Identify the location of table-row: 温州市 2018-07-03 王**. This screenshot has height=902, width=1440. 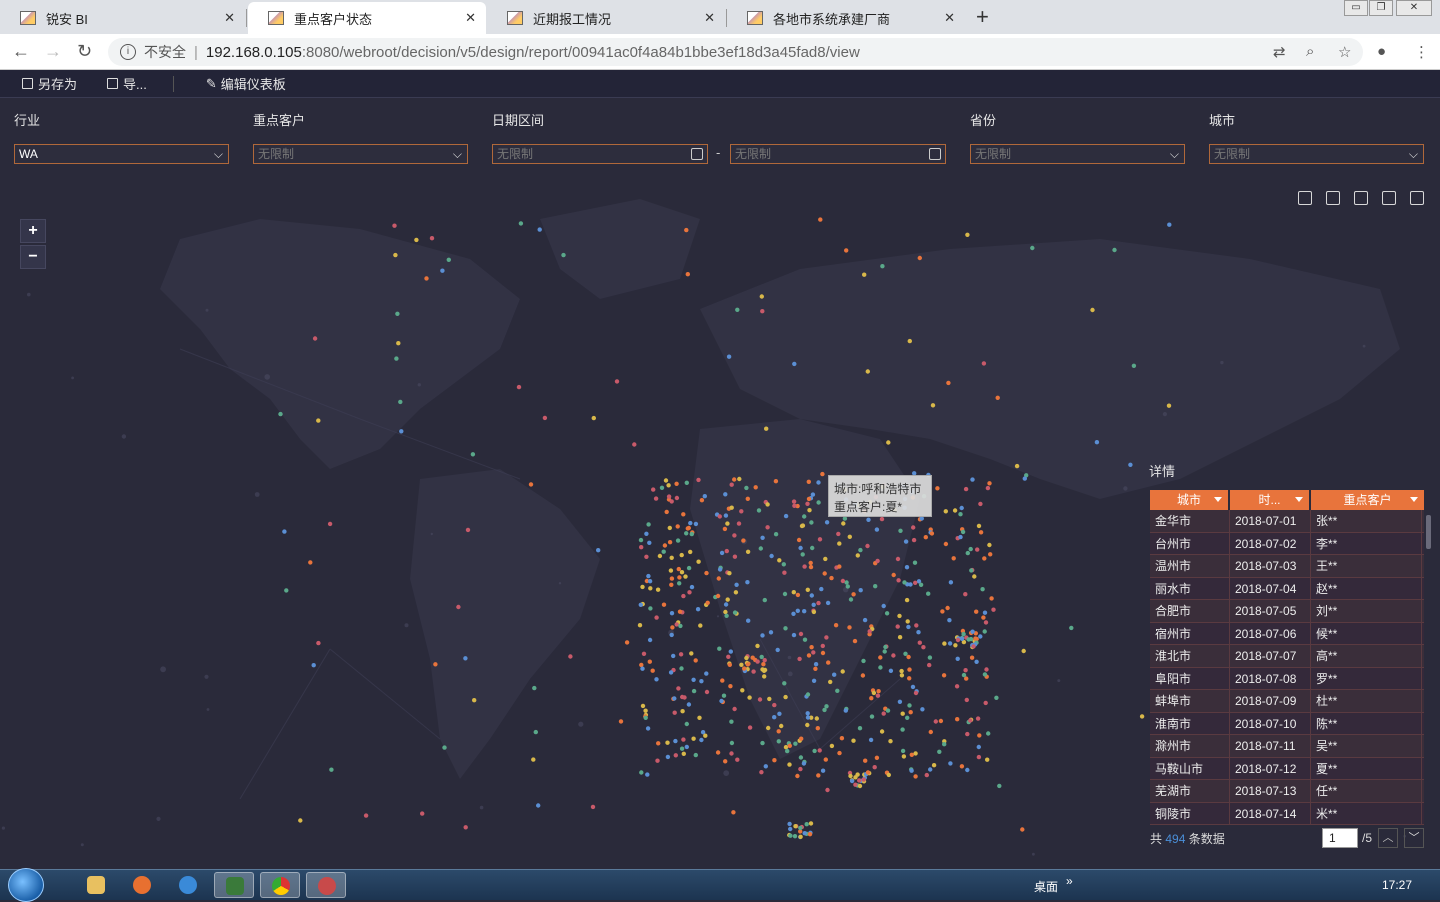
(1287, 566).